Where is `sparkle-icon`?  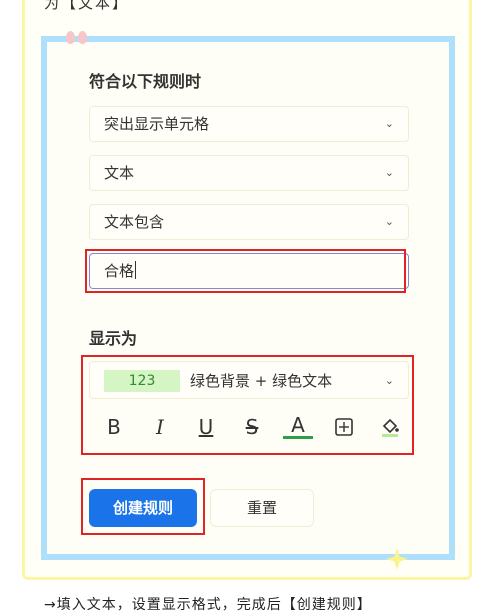 sparkle-icon is located at coordinates (397, 559).